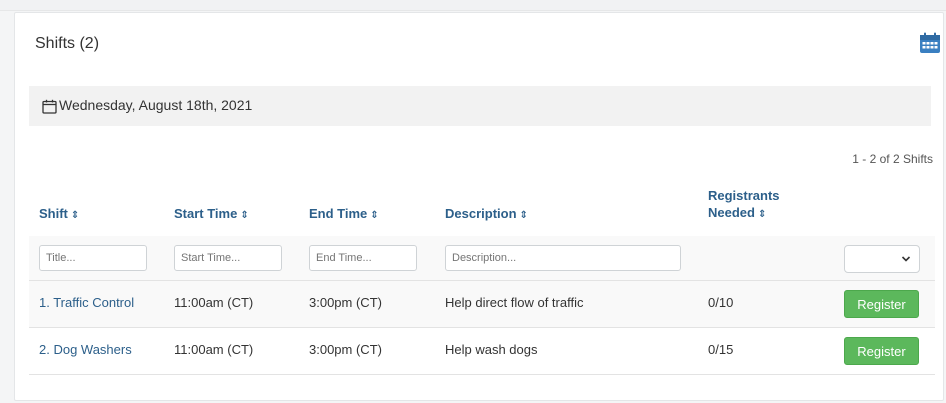  Describe the element at coordinates (480, 106) in the screenshot. I see `date-header: Wednesday, August 18th, 2021` at that location.